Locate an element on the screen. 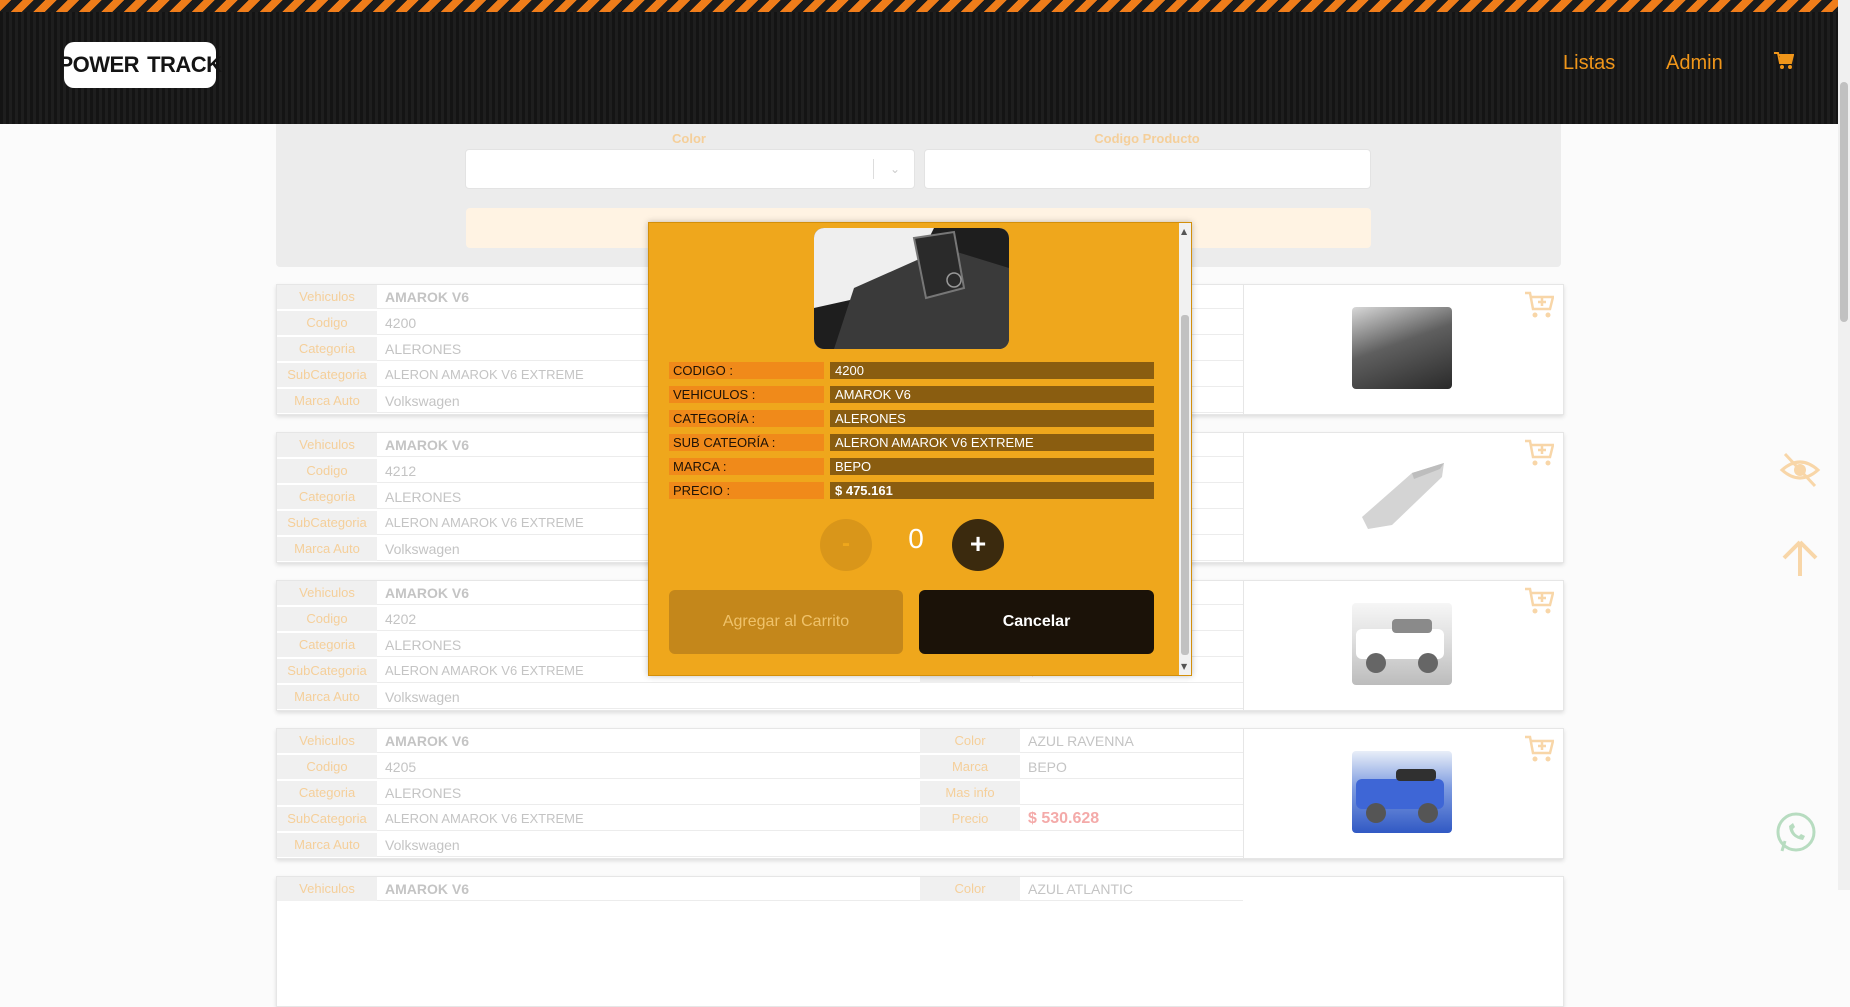 This screenshot has height=1007, width=1850. top-navbar: POWER TRACK Listas Admin is located at coordinates (919, 62).